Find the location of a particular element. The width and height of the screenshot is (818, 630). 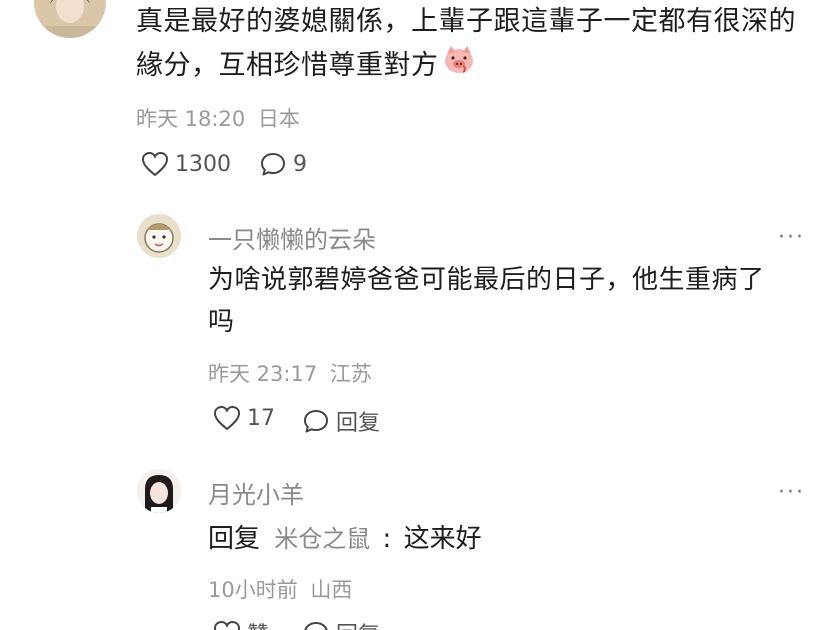

reply2-content: 这来好 is located at coordinates (442, 539).